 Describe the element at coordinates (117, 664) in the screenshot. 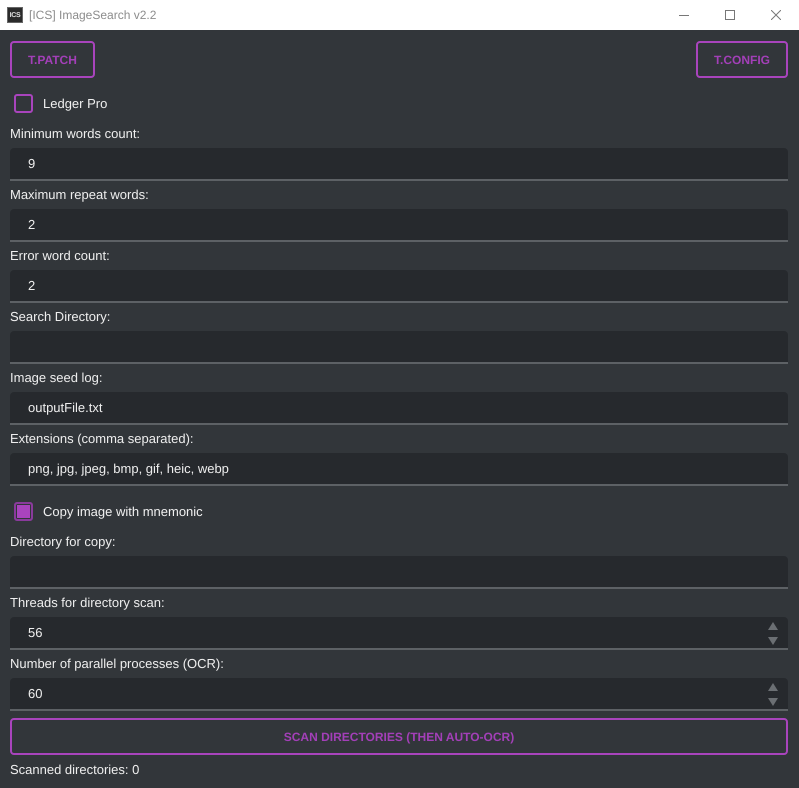

I see `field-label: Number of parallel processes (OCR):` at that location.